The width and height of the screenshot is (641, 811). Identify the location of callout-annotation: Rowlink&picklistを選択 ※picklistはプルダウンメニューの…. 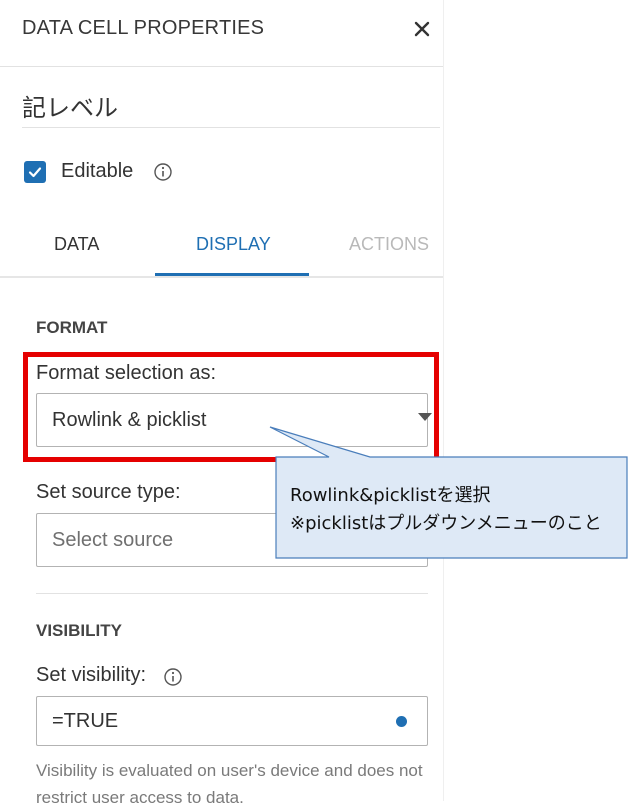
(446, 510).